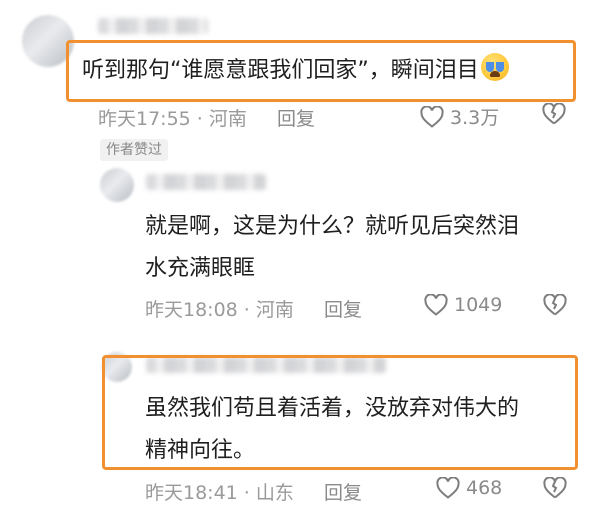 The width and height of the screenshot is (600, 505). I want to click on like-button: 3.3万, so click(459, 116).